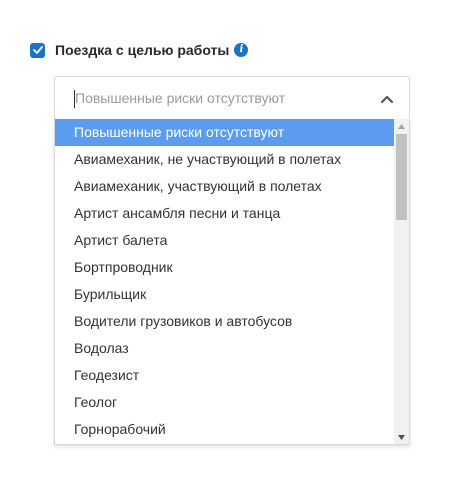 The width and height of the screenshot is (468, 500). I want to click on scroll-up-arrow, so click(401, 126).